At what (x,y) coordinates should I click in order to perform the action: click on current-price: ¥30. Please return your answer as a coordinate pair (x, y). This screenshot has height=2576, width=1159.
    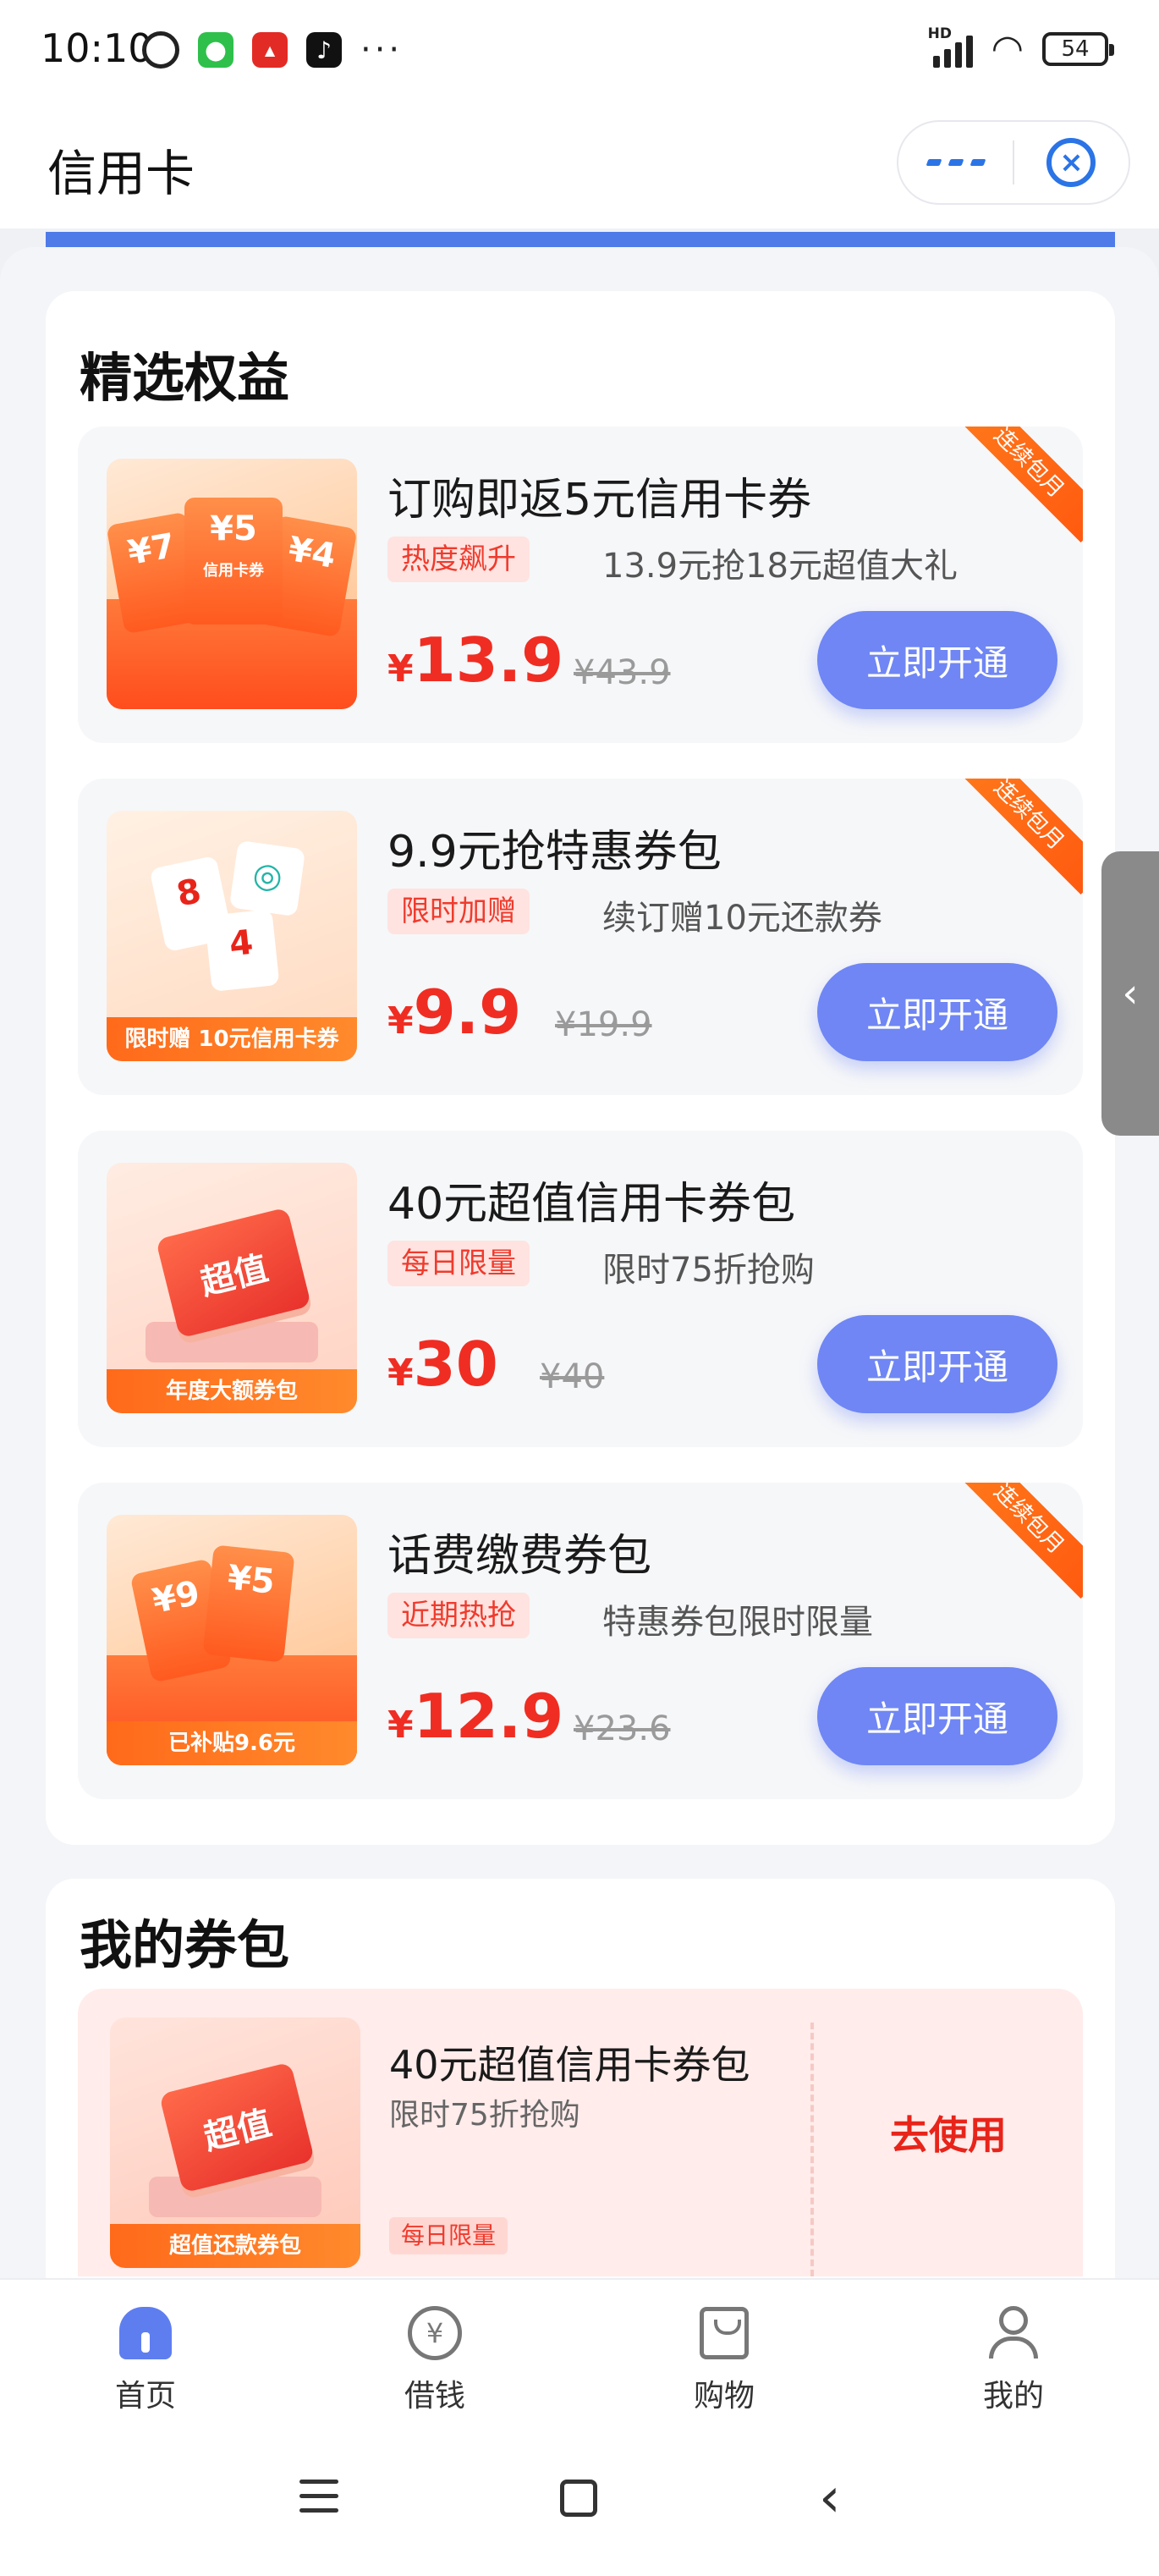
    Looking at the image, I should click on (442, 1364).